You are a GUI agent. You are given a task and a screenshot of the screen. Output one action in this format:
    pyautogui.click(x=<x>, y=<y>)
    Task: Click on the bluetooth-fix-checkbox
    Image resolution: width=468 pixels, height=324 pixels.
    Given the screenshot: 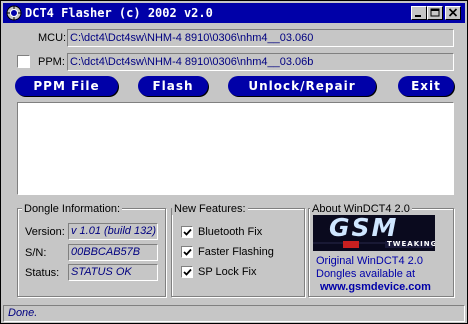 What is the action you would take?
    pyautogui.click(x=187, y=232)
    